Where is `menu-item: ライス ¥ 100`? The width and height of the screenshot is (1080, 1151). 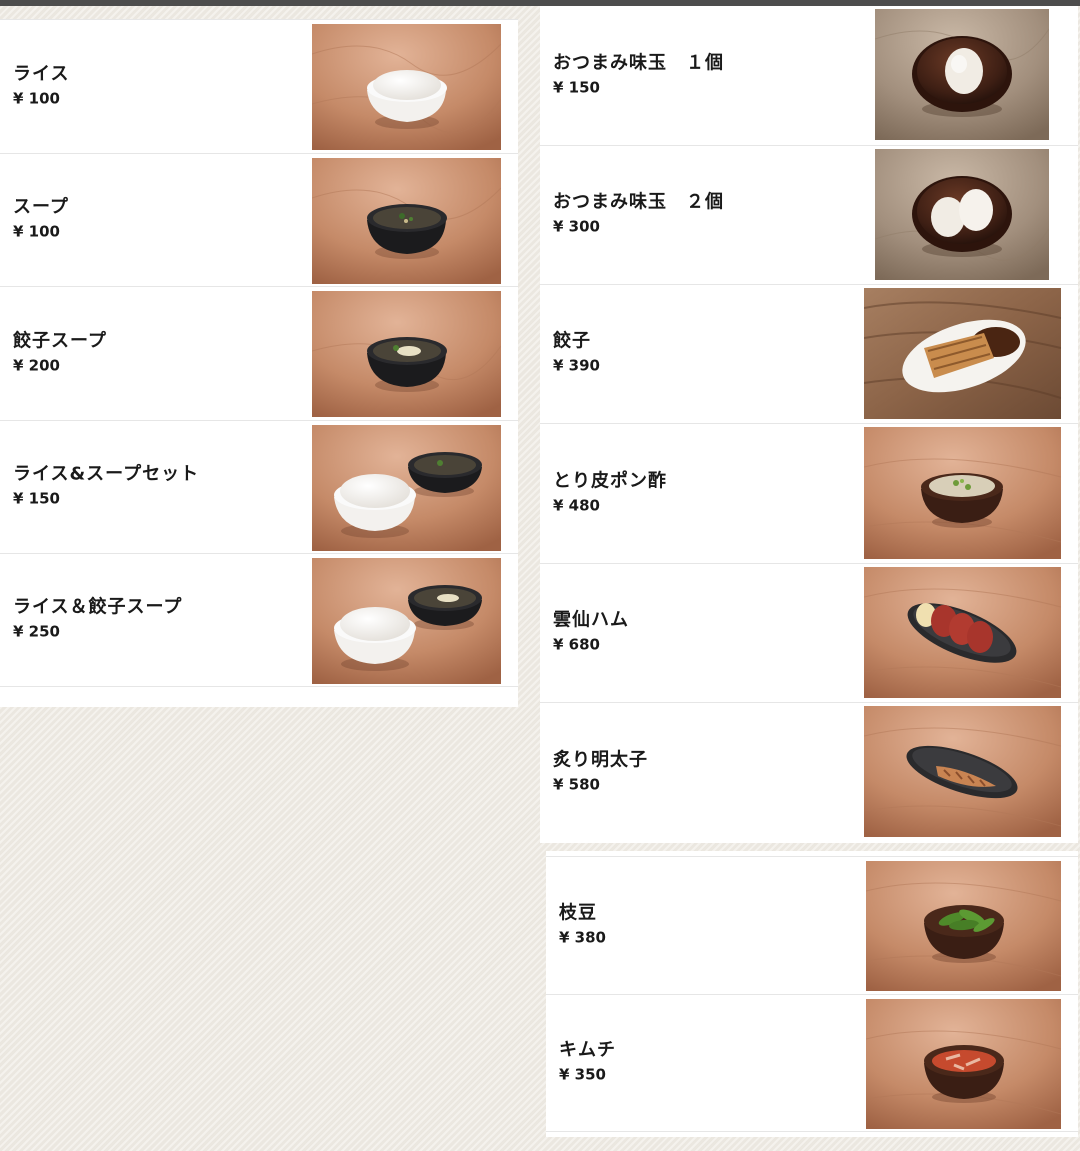 menu-item: ライス ¥ 100 is located at coordinates (259, 86).